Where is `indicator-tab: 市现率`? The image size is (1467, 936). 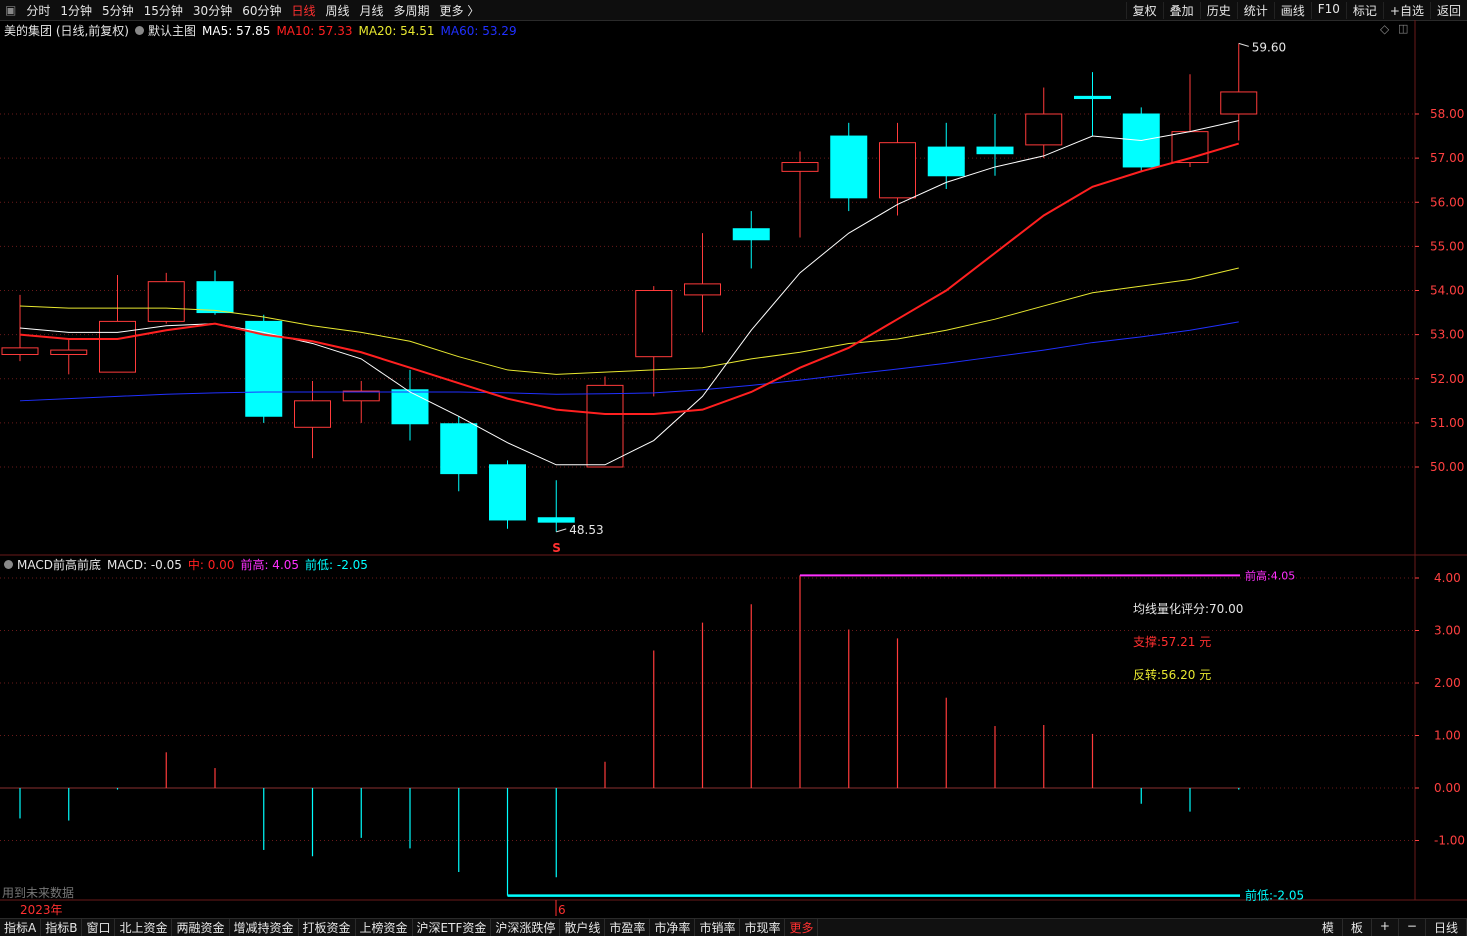 indicator-tab: 市现率 is located at coordinates (763, 927).